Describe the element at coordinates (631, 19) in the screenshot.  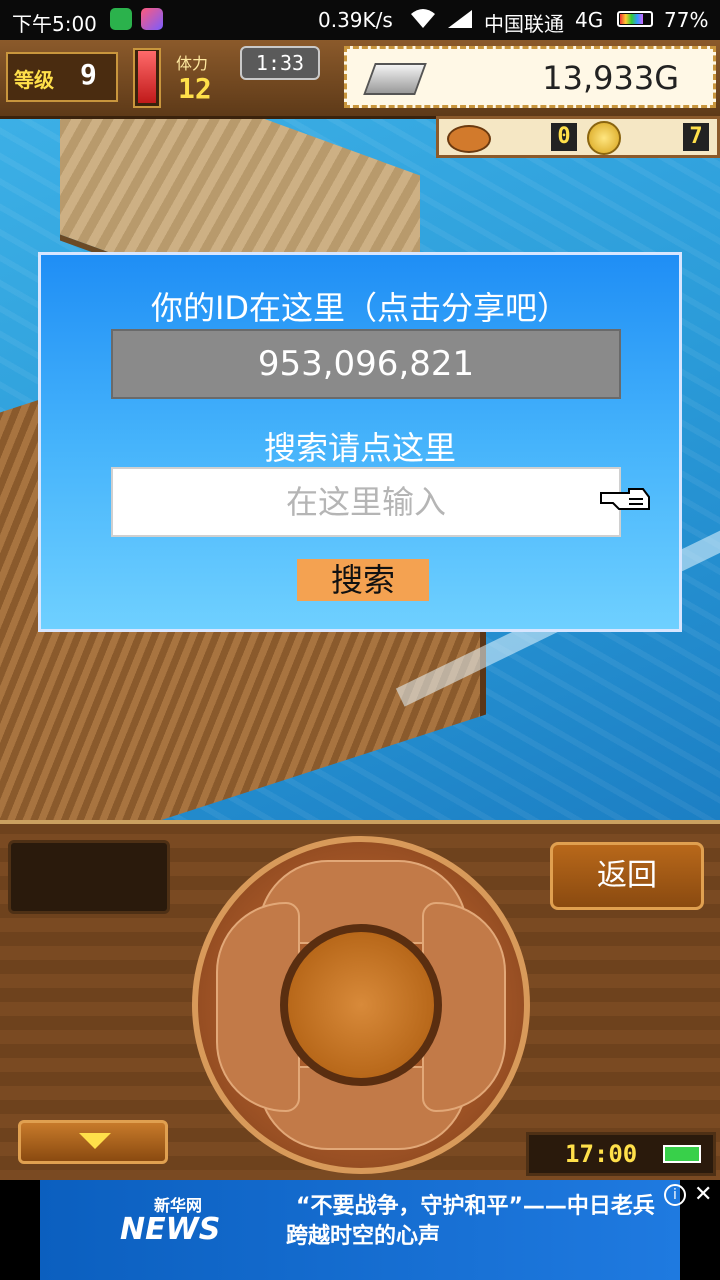
I see `battery-level-fill` at that location.